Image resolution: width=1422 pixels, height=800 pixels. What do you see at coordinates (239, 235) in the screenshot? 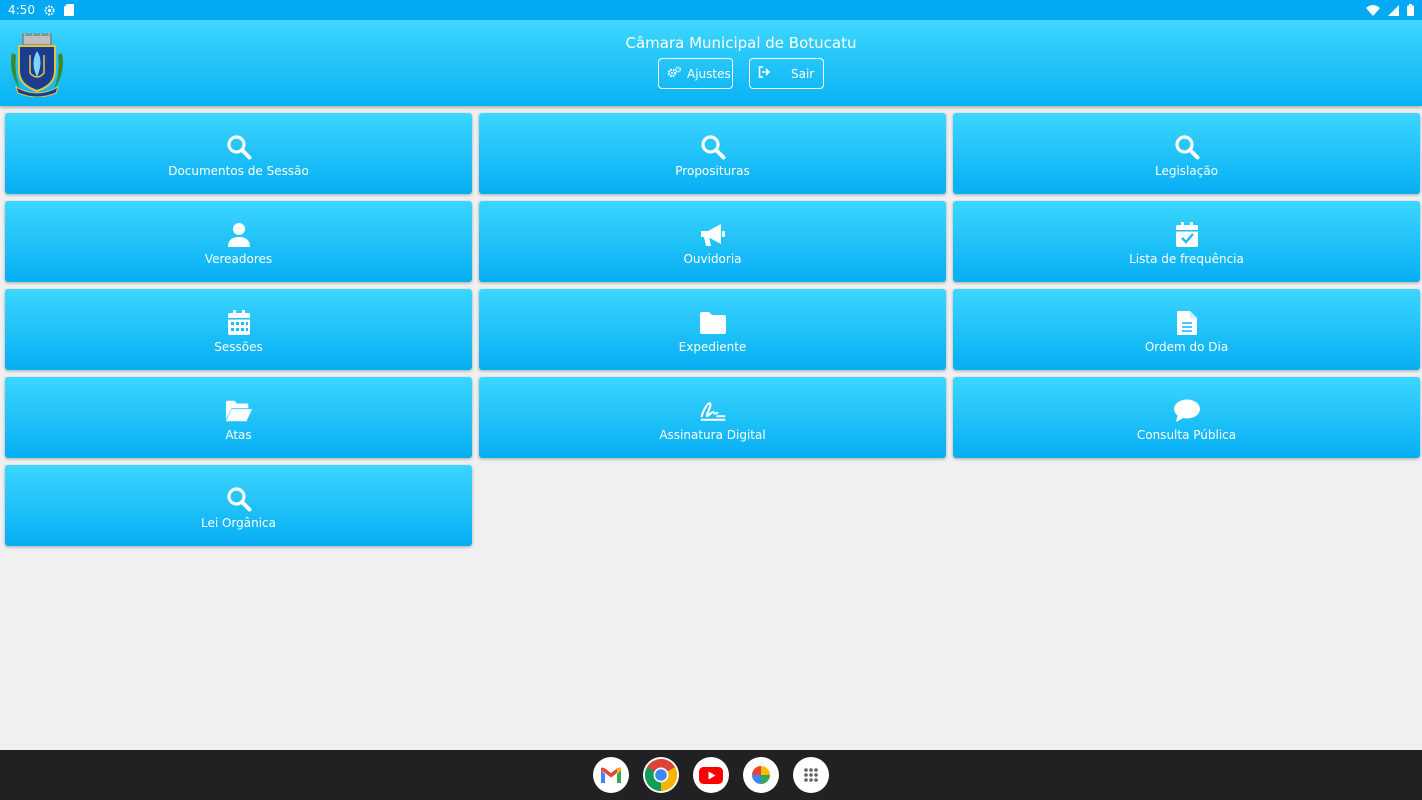
I see `user-icon` at bounding box center [239, 235].